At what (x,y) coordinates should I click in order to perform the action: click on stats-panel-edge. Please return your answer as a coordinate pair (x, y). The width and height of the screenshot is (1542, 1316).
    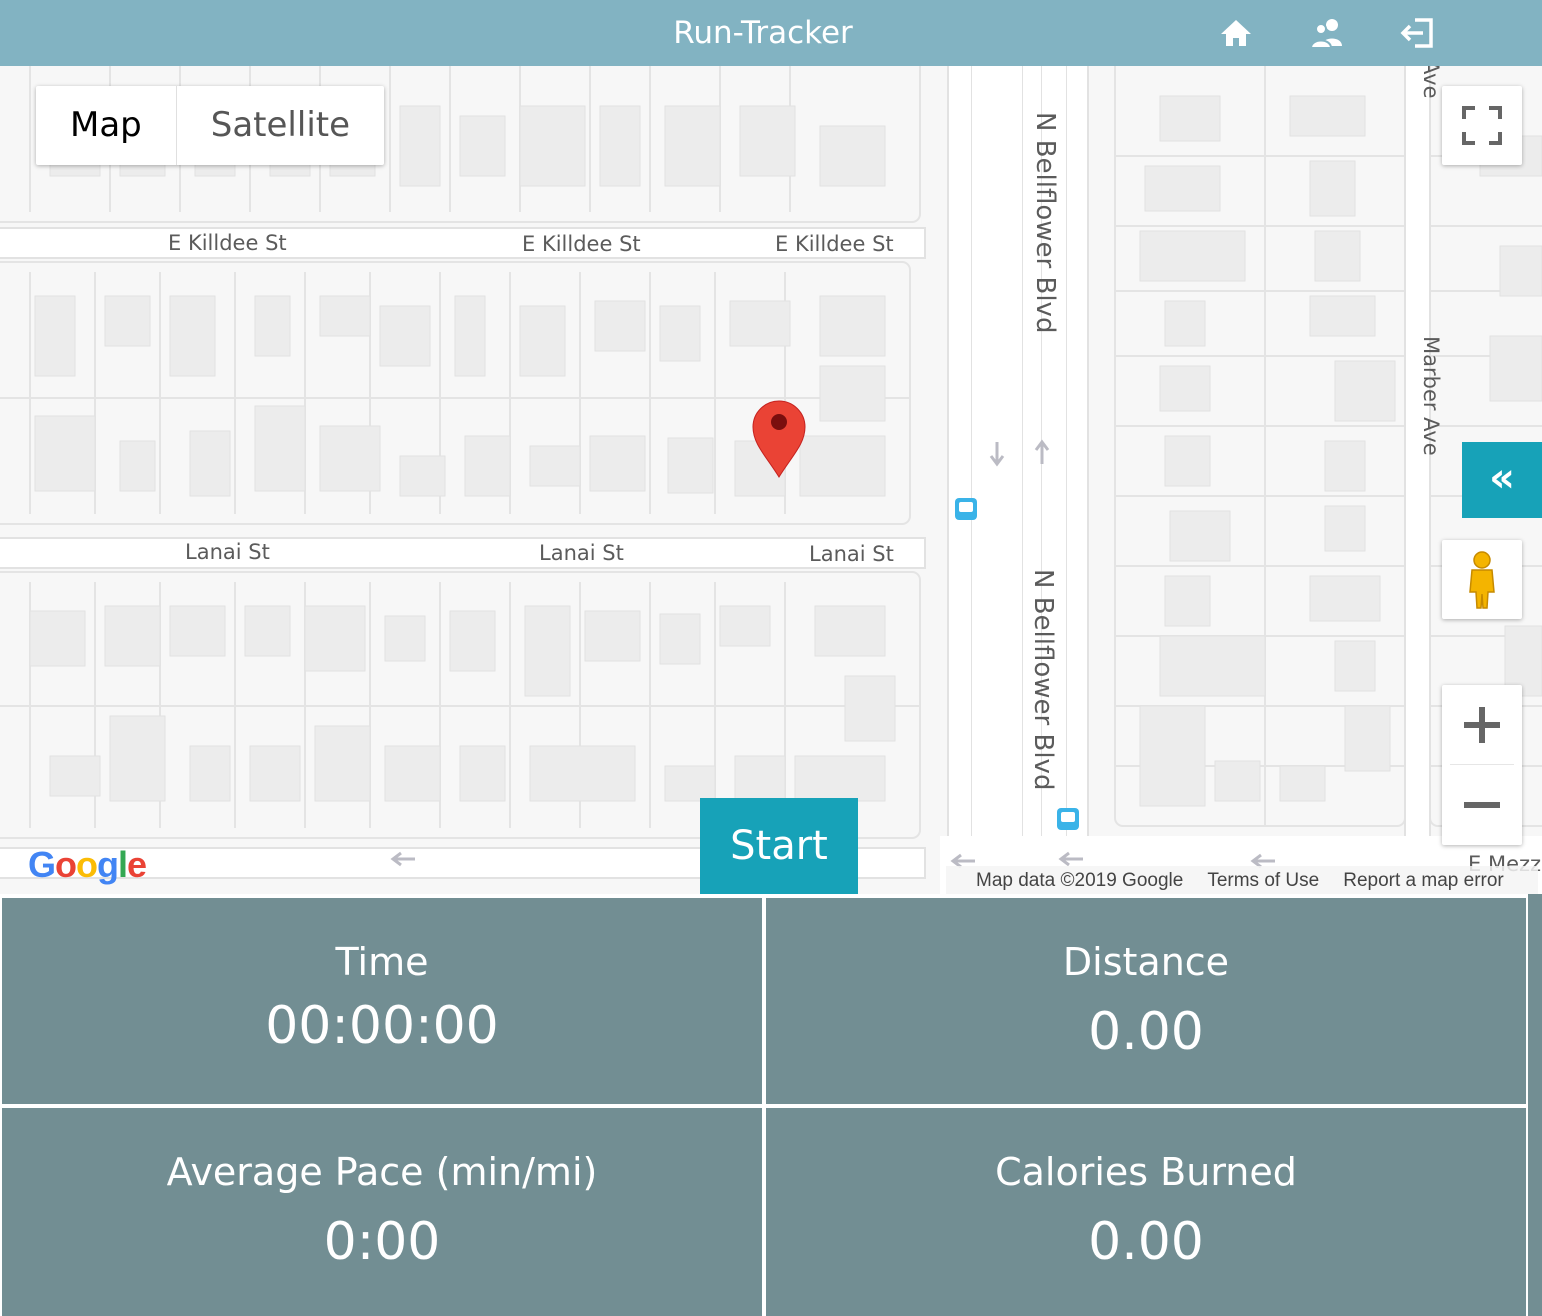
    Looking at the image, I should click on (1535, 1105).